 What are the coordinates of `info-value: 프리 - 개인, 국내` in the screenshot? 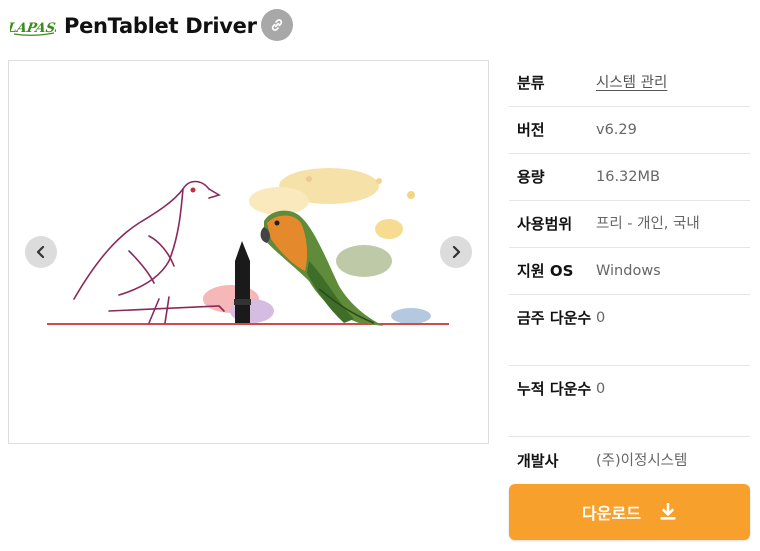 It's located at (648, 224).